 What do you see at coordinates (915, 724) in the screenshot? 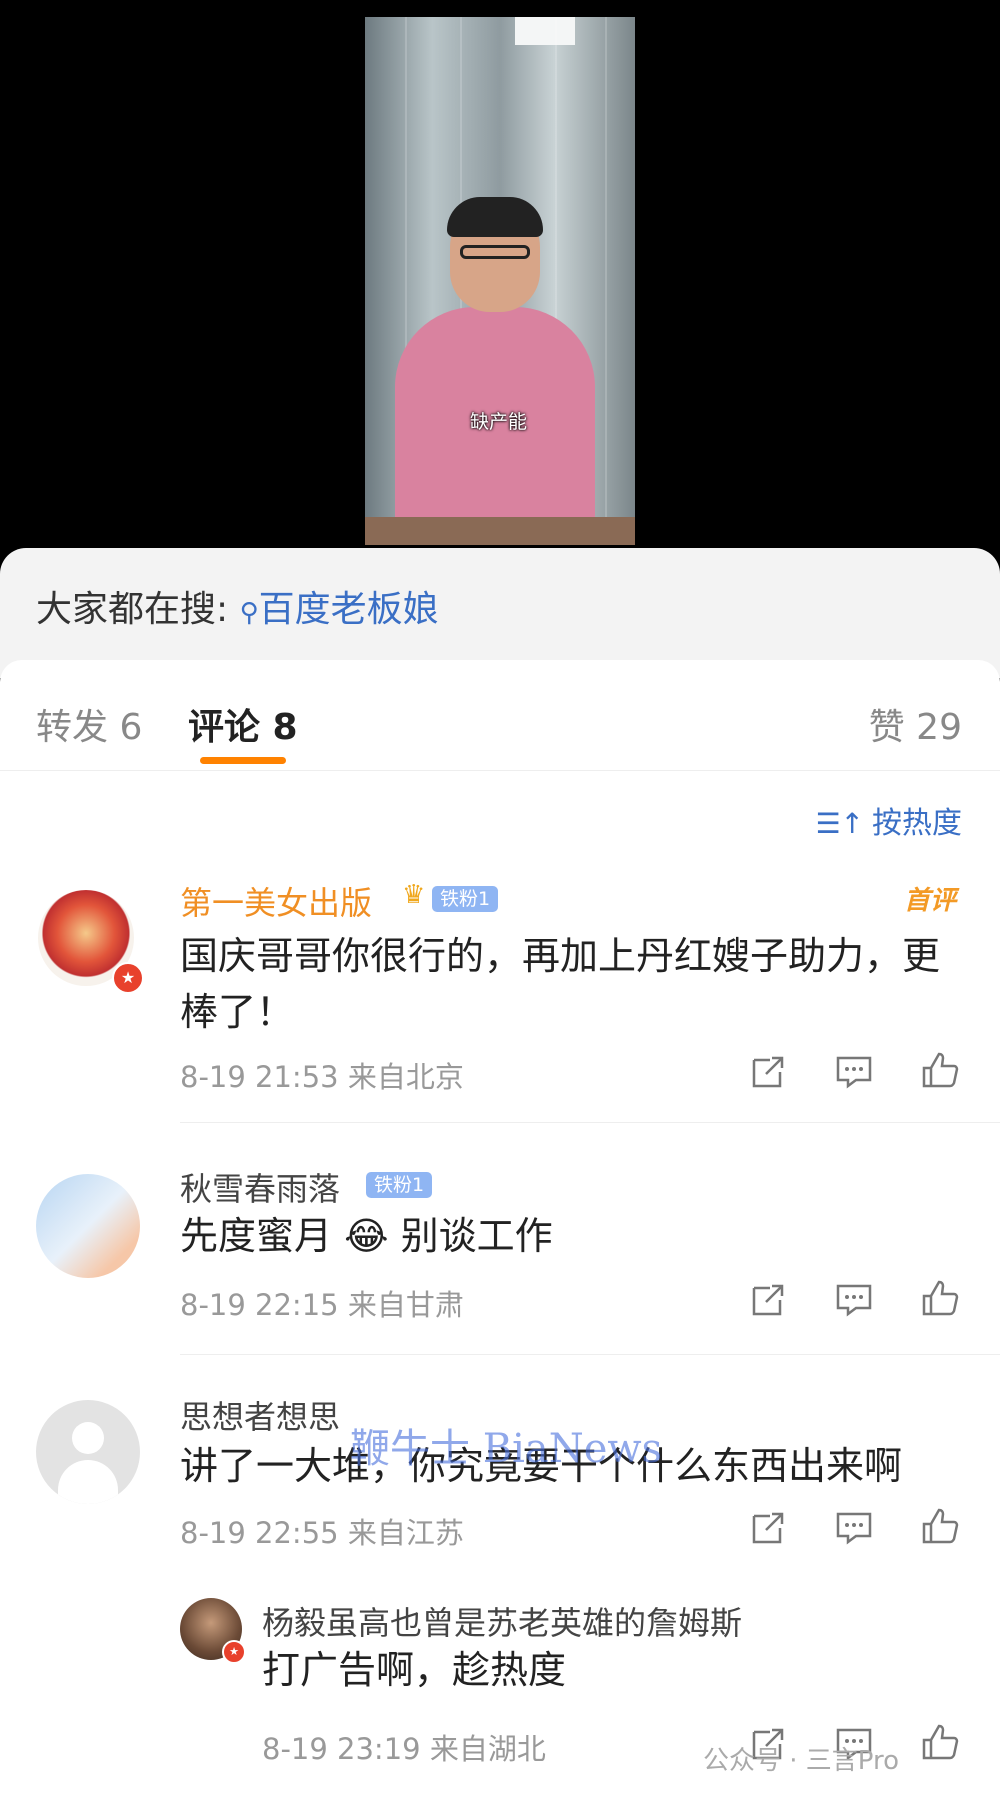
I see `tab-like: 赞 29` at bounding box center [915, 724].